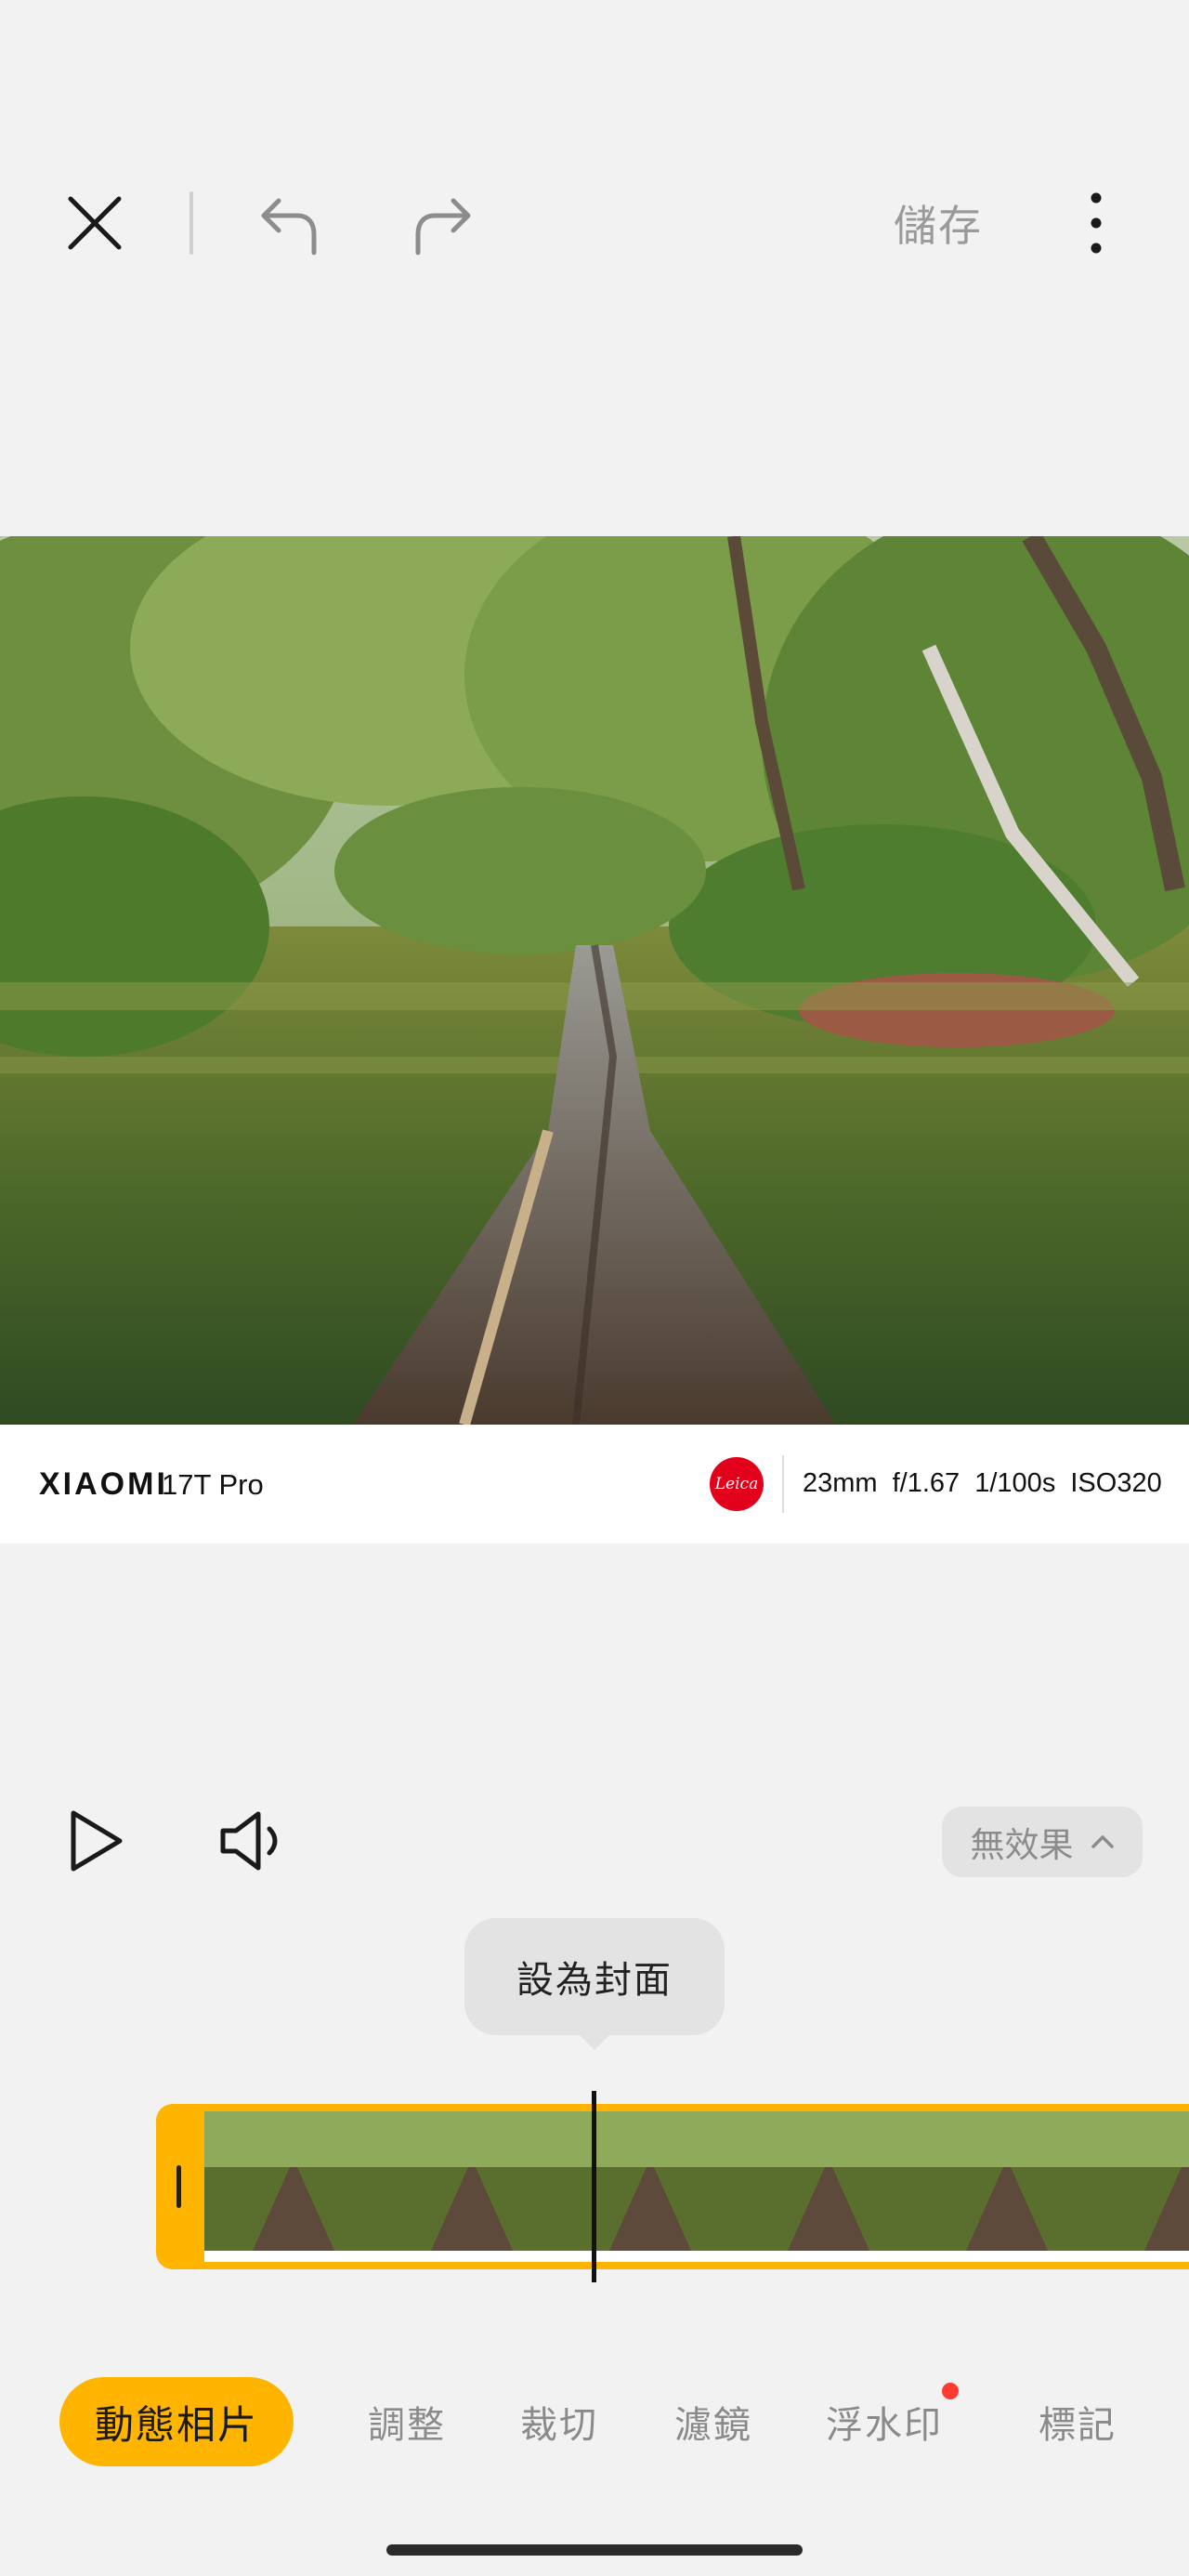  Describe the element at coordinates (104, 1484) in the screenshot. I see `watermark-brand: XIAOMI` at that location.